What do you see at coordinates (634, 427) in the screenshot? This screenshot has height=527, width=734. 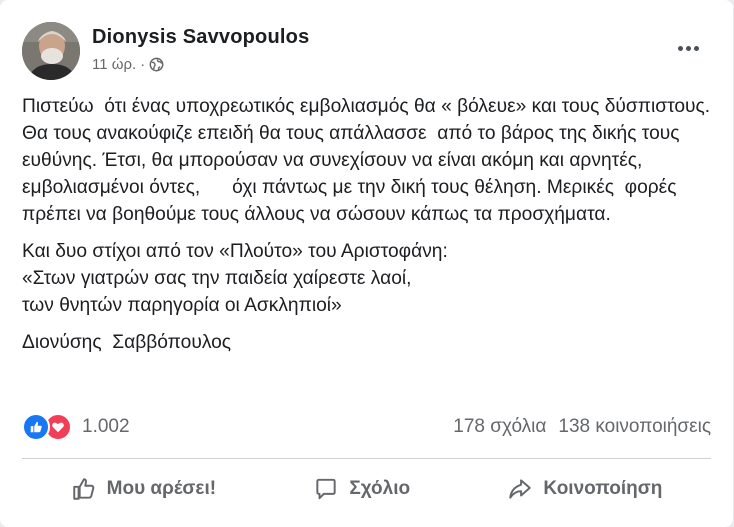 I see `shares-count-link: 138 κοινοποιήσεις` at bounding box center [634, 427].